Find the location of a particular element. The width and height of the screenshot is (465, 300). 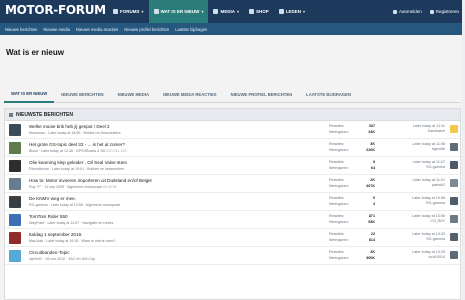

media-icon is located at coordinates (216, 11).